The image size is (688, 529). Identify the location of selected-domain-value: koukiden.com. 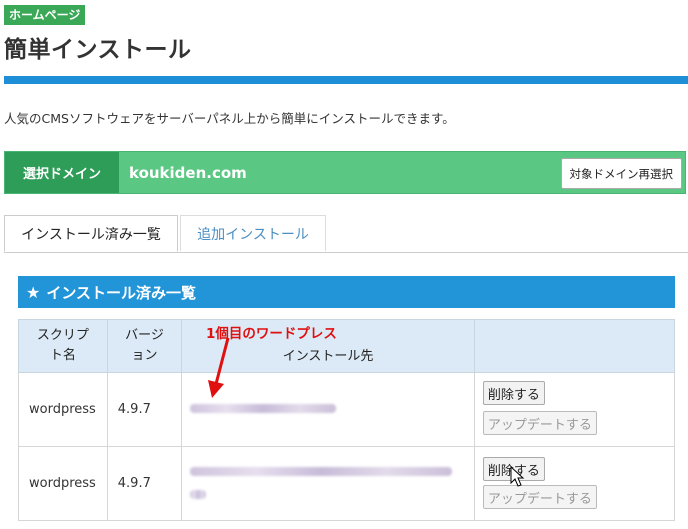
(188, 172).